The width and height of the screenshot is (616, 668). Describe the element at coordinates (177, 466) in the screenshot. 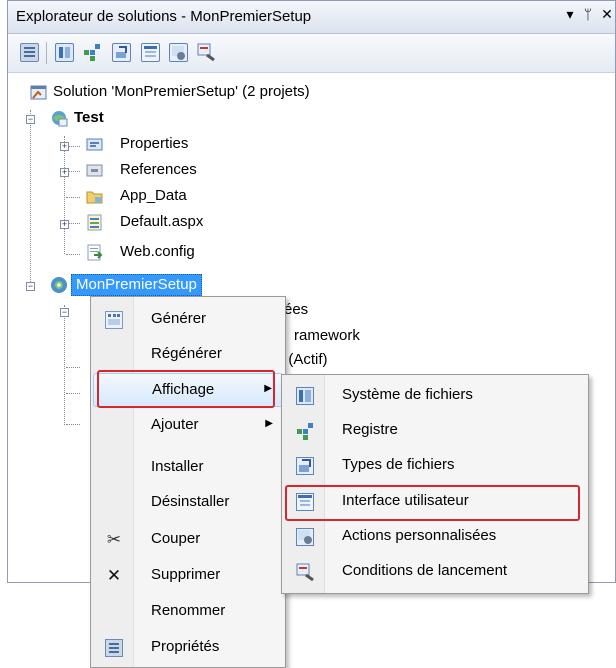

I see `menu-item-label: Installer` at that location.